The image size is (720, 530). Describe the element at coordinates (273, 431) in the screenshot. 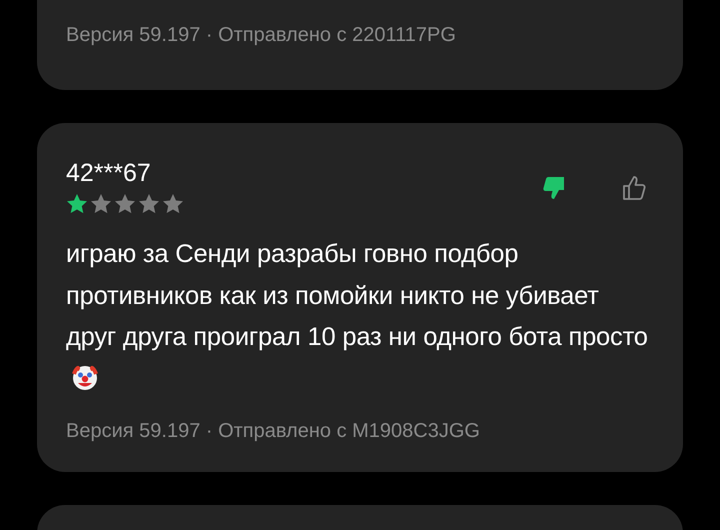

I see `review-meta: Версия 59.197 · Отправлено с M1908C3JGG` at that location.